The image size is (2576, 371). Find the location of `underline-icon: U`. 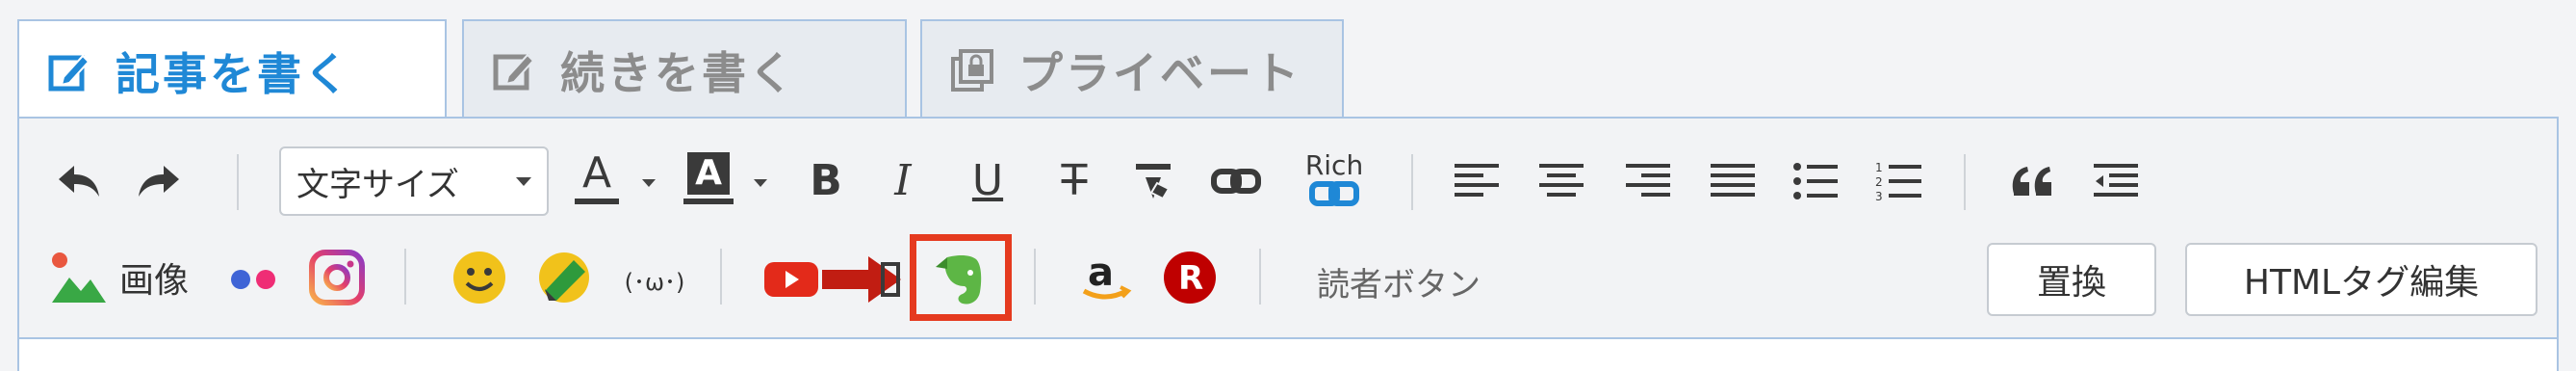

underline-icon: U is located at coordinates (988, 180).